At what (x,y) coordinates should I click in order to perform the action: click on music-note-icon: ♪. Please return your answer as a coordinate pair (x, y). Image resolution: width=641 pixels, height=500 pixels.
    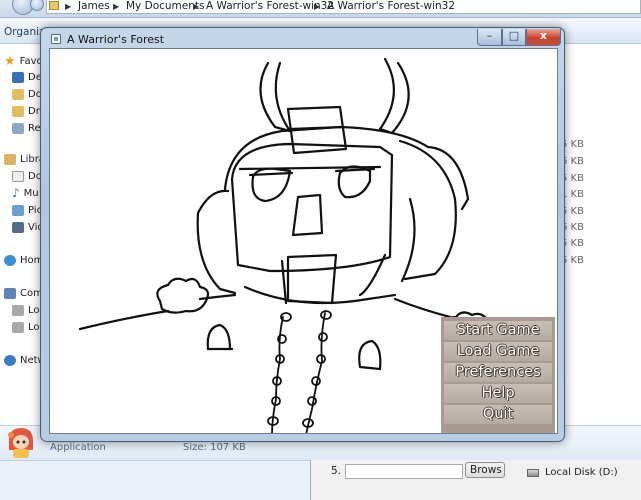
    Looking at the image, I should click on (16, 193).